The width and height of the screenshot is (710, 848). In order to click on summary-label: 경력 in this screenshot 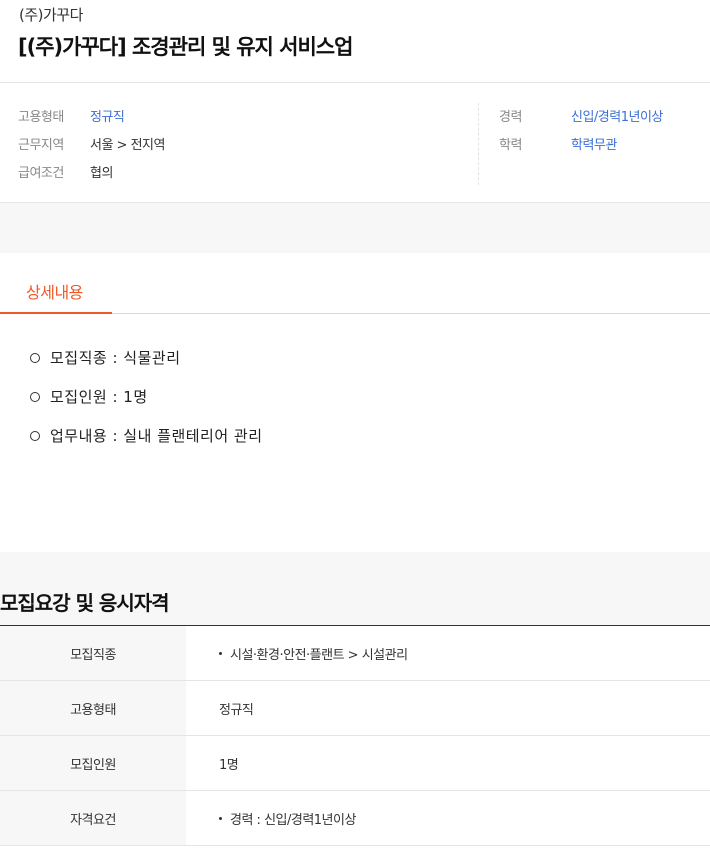, I will do `click(510, 117)`.